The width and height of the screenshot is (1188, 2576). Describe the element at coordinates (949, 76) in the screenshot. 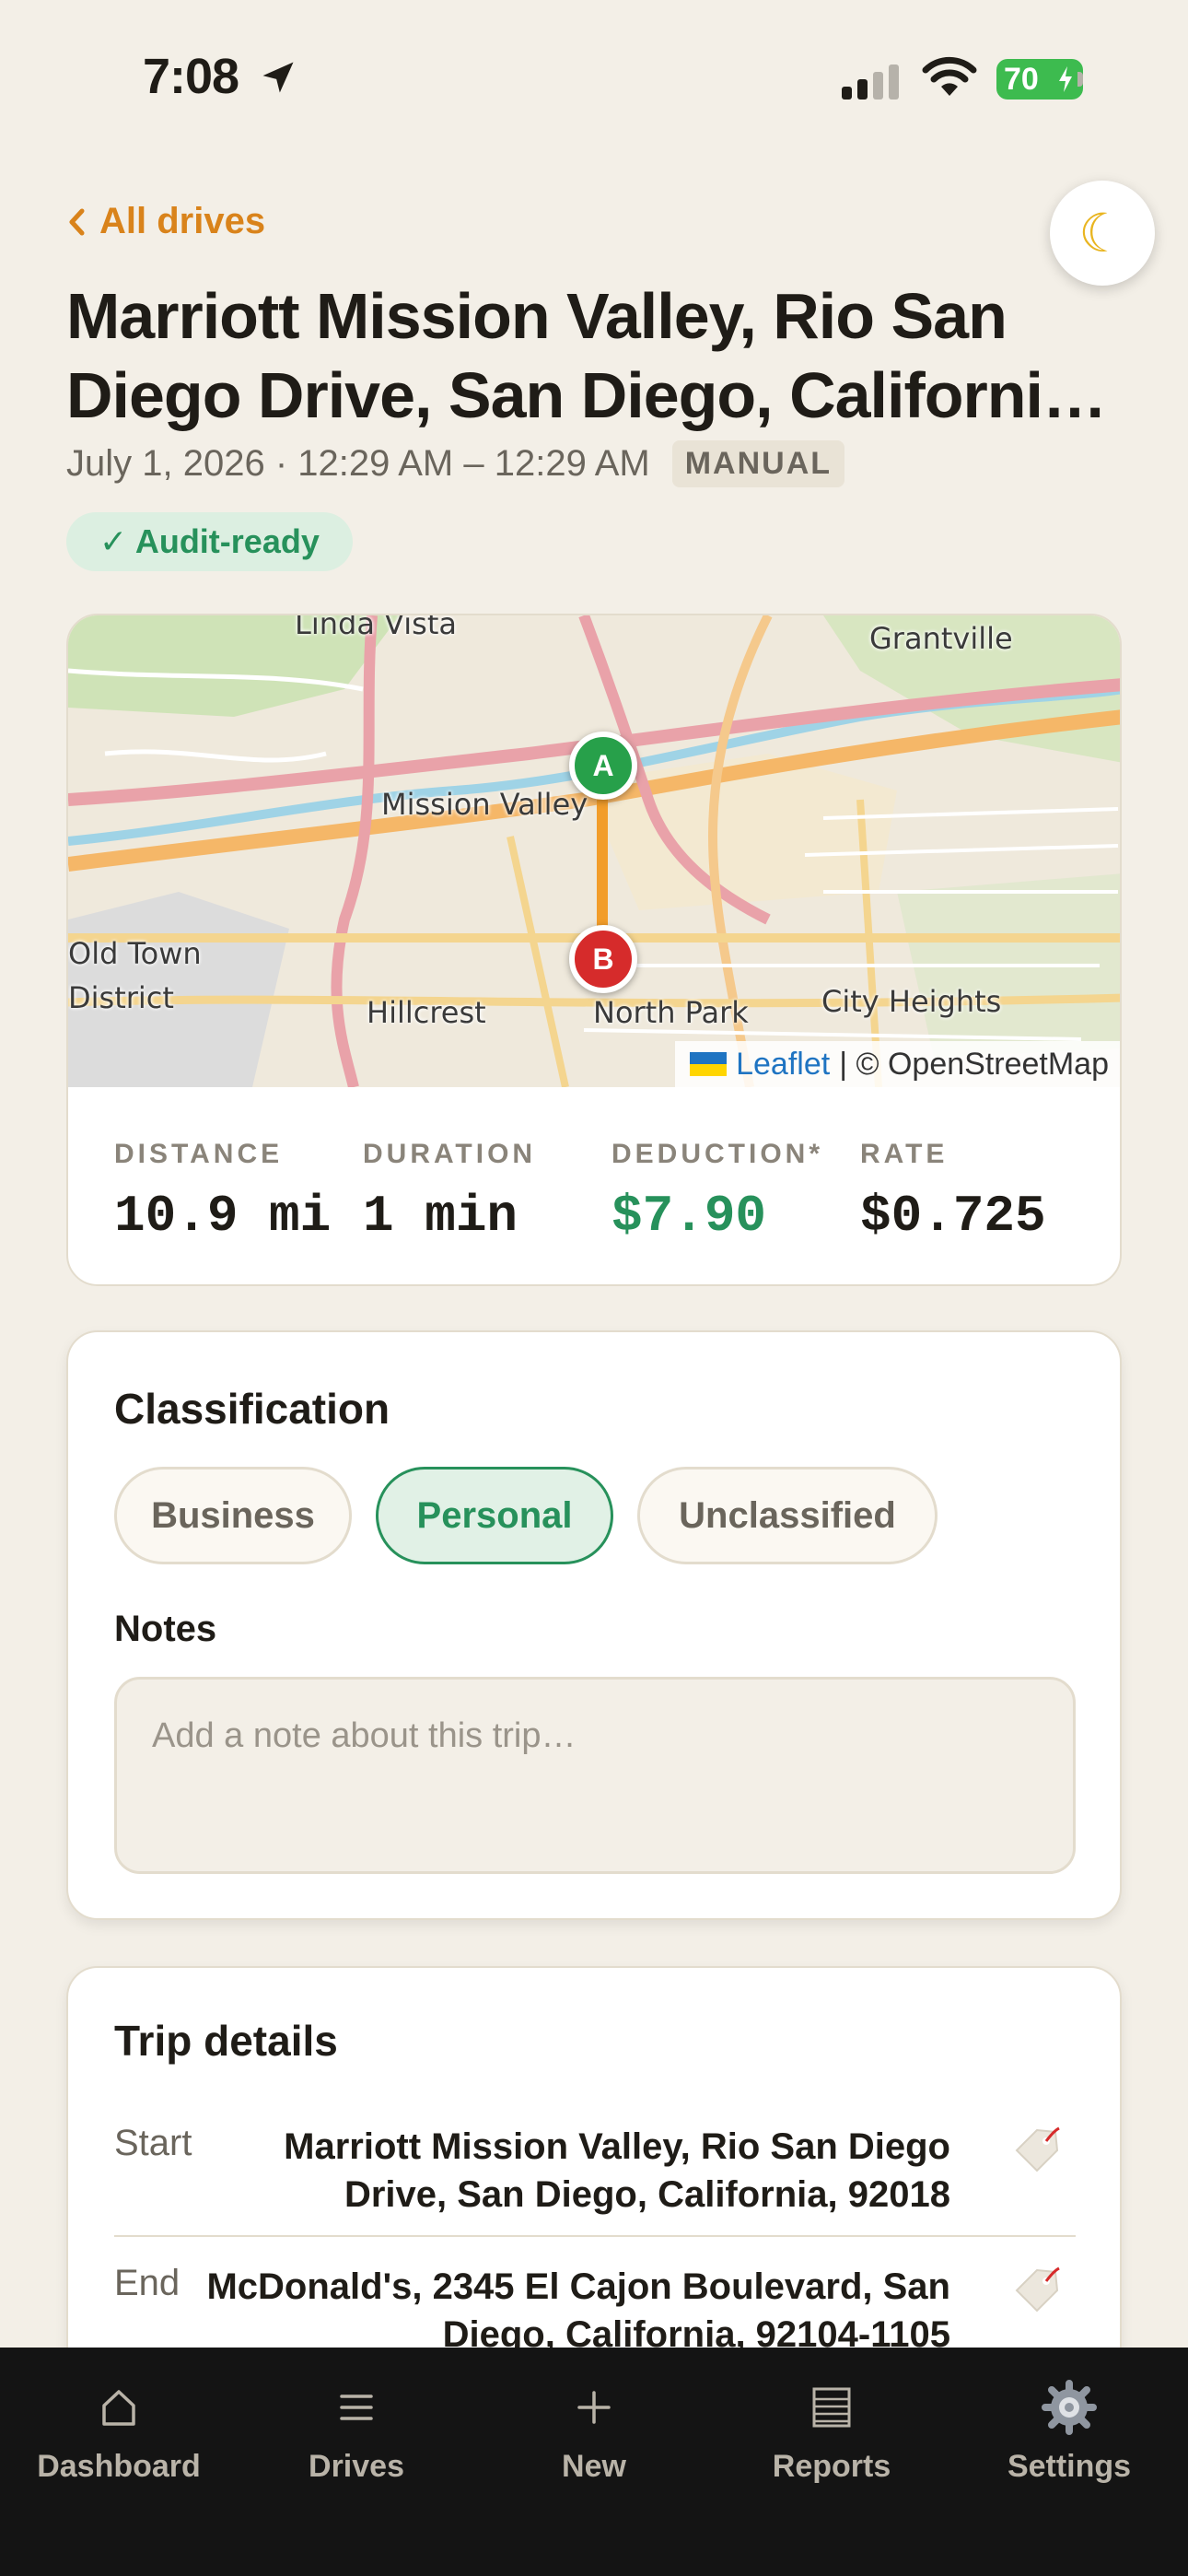

I see `wifi-icon` at that location.